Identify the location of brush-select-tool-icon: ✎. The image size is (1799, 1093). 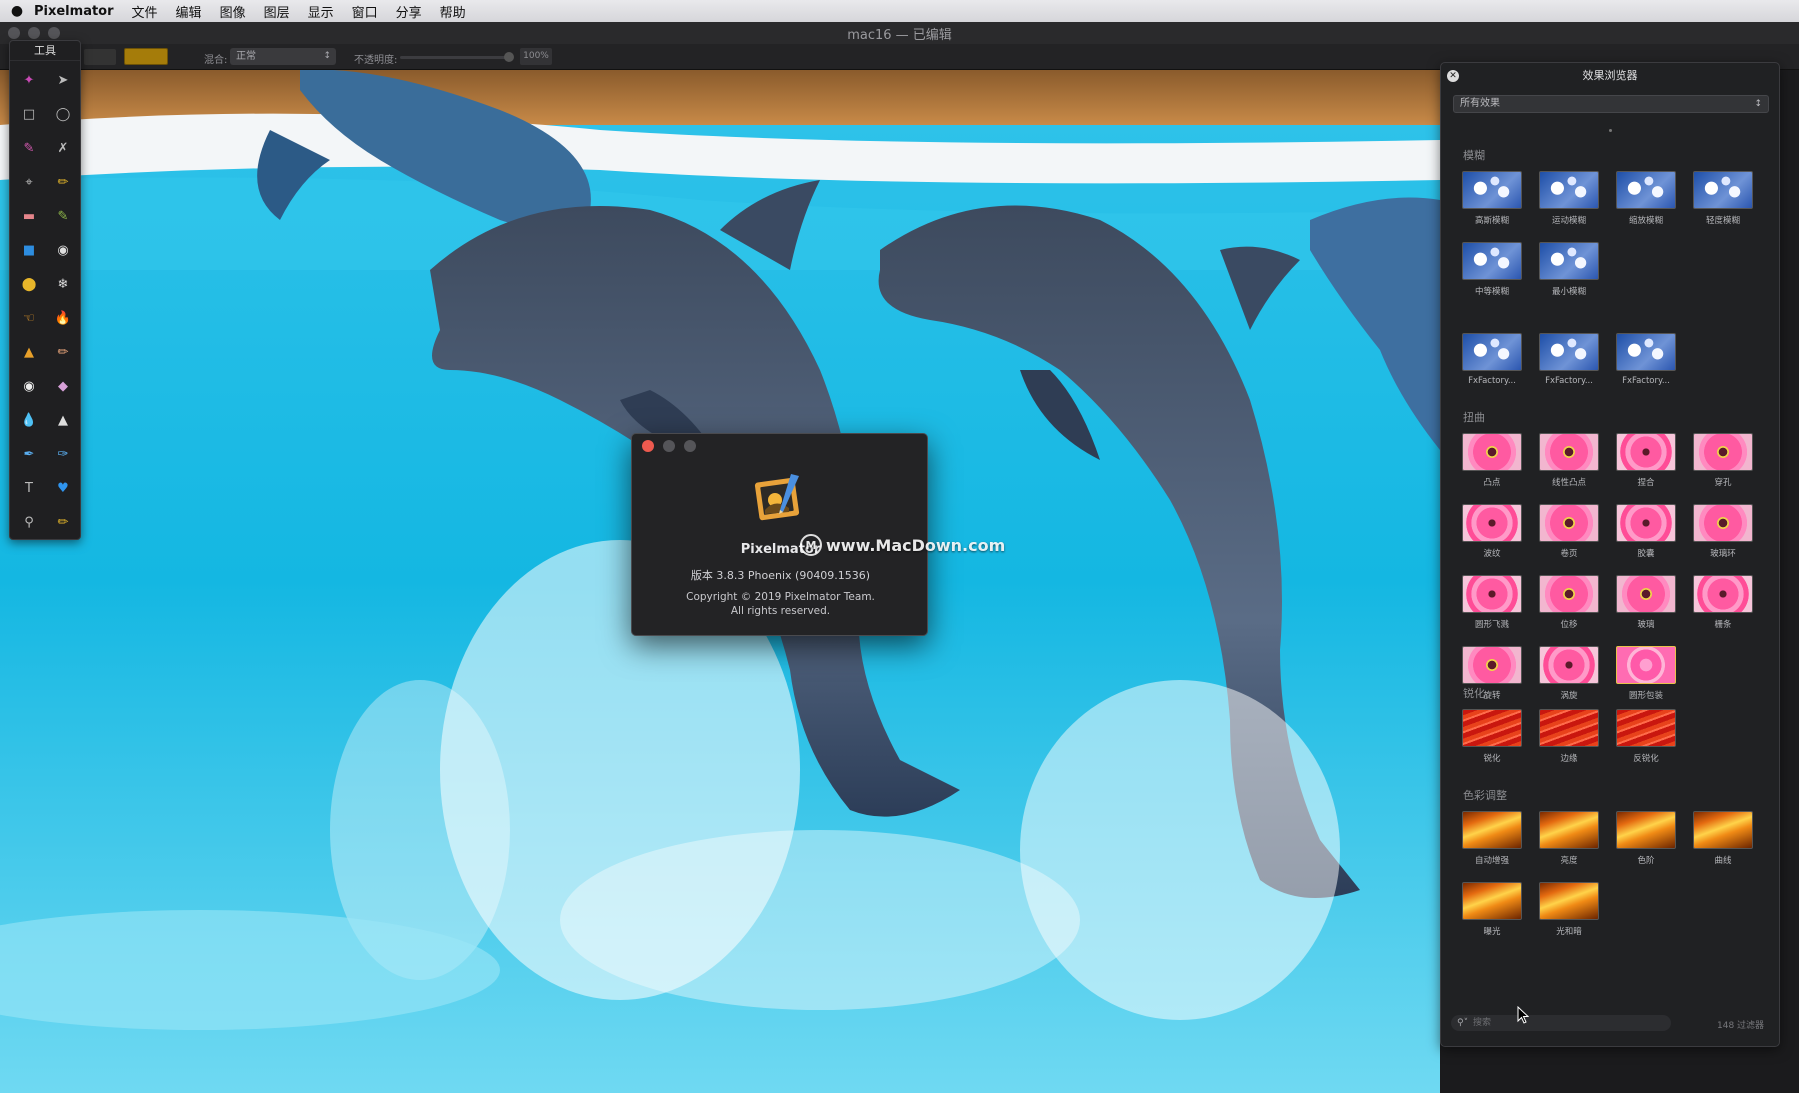
(29, 148).